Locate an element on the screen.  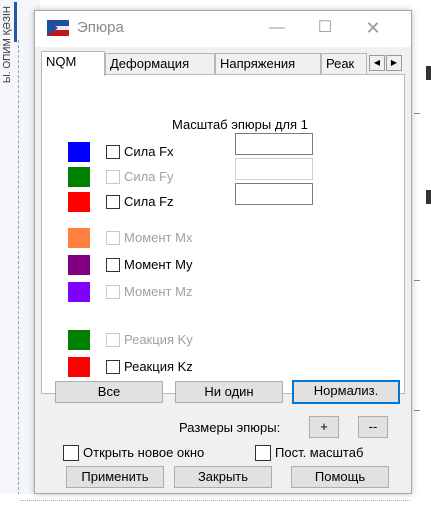
minimize-icon: — is located at coordinates (277, 27).